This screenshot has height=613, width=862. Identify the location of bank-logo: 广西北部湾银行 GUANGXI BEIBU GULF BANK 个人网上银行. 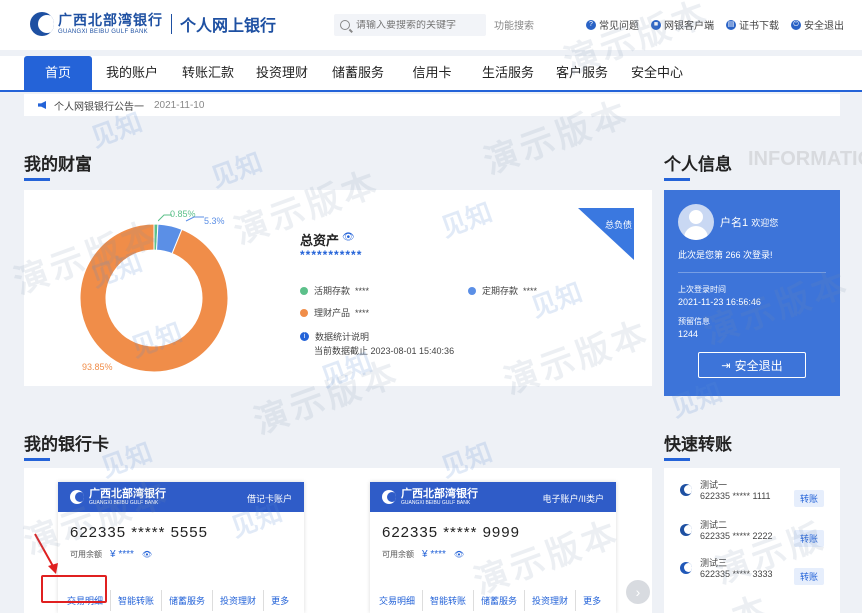
(153, 24).